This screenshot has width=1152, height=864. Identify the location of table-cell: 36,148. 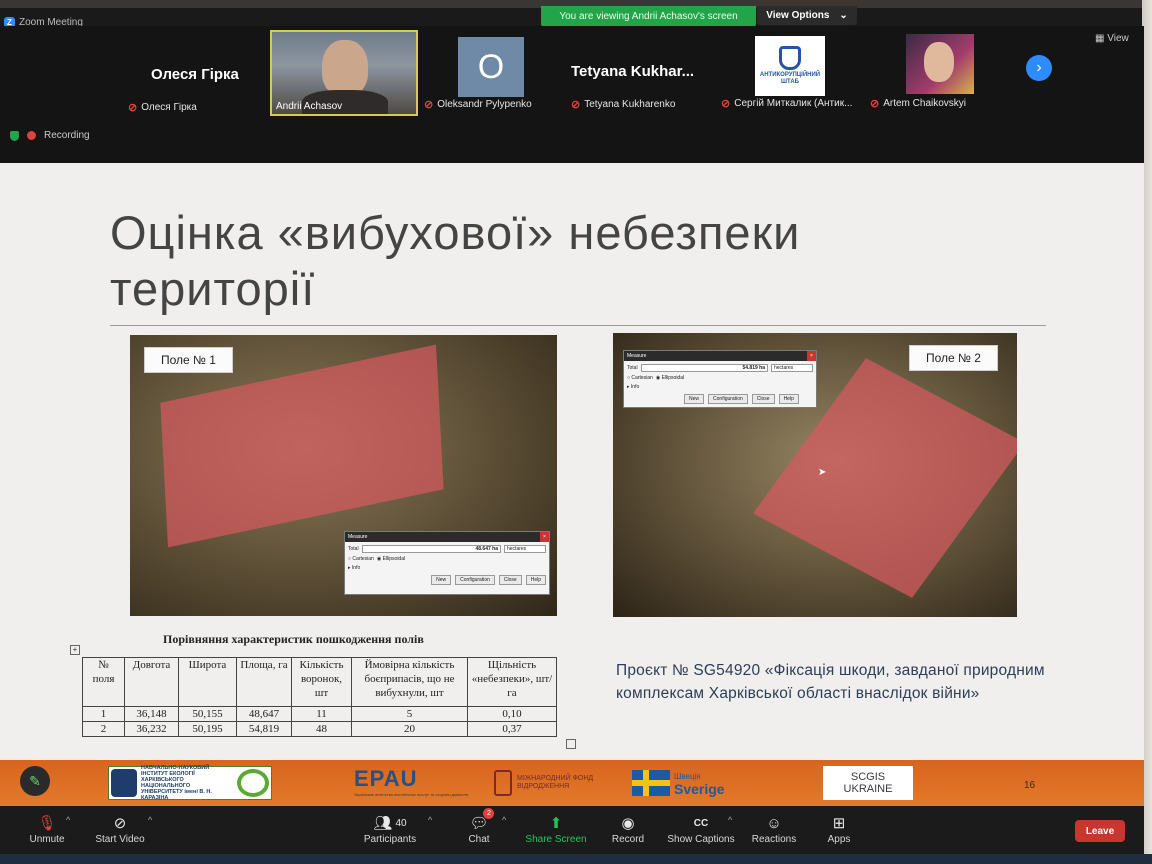
(151, 714).